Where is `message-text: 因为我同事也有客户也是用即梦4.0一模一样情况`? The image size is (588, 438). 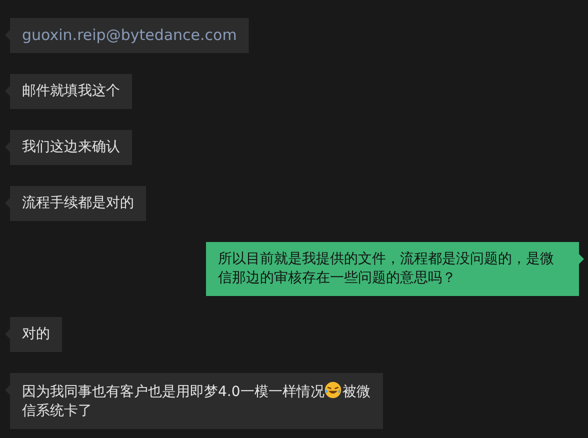
message-text: 因为我同事也有客户也是用即梦4.0一模一样情况 is located at coordinates (173, 392).